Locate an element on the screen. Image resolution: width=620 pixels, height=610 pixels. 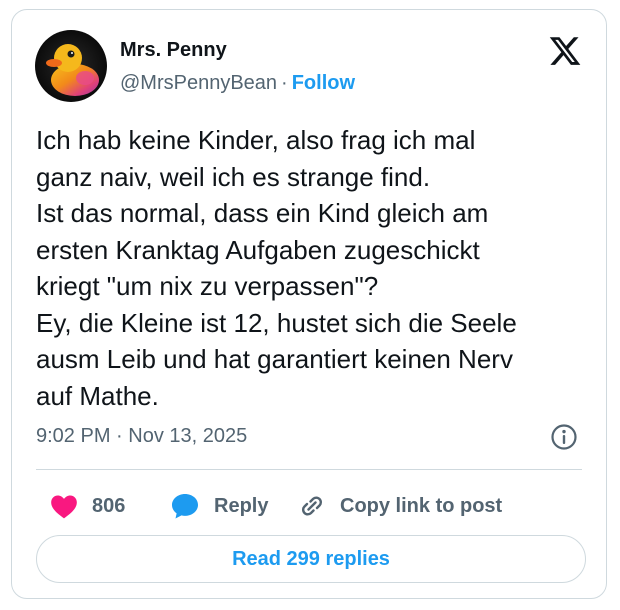
author-name: Mrs. Penny is located at coordinates (173, 50).